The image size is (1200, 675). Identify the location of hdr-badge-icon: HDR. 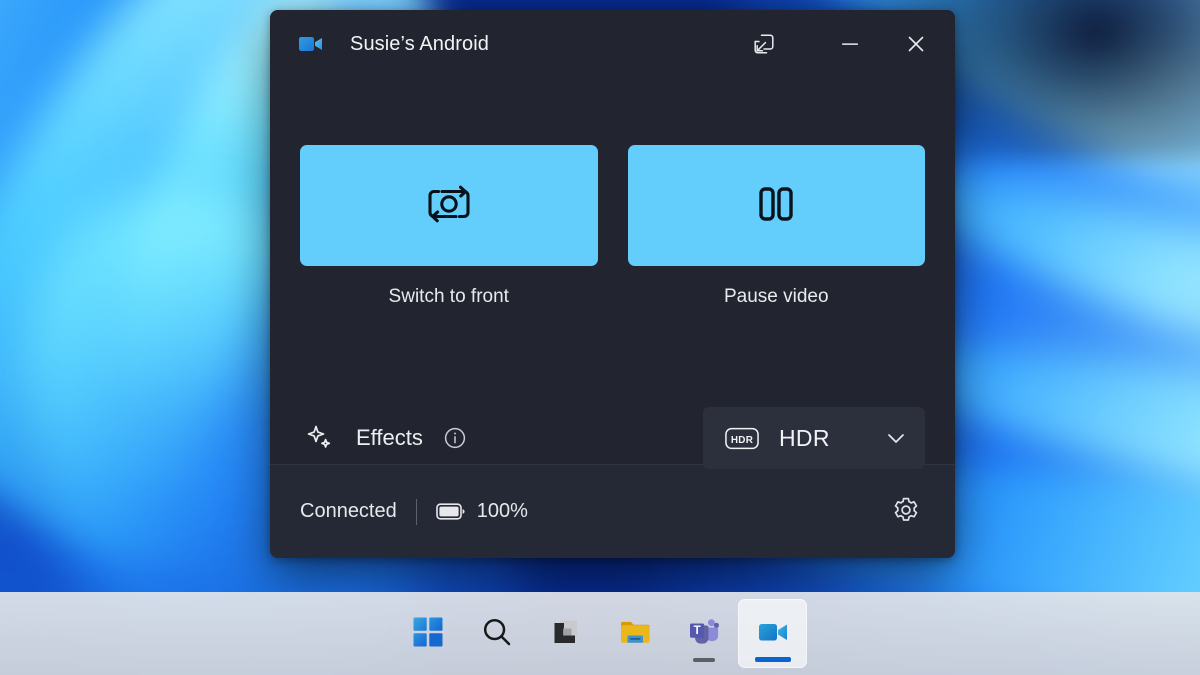
(742, 438).